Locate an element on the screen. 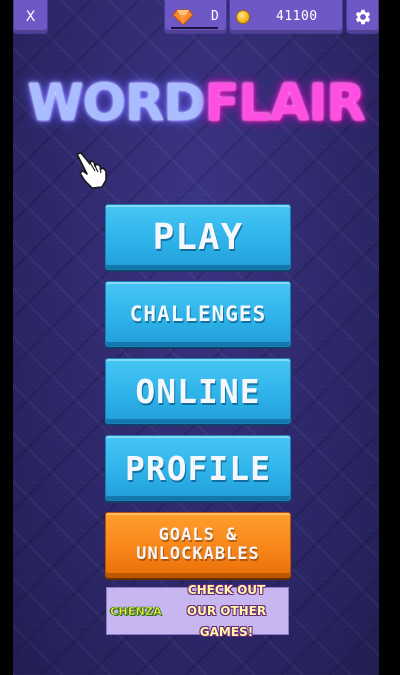  challenges-label: CHALLENGES is located at coordinates (198, 314).